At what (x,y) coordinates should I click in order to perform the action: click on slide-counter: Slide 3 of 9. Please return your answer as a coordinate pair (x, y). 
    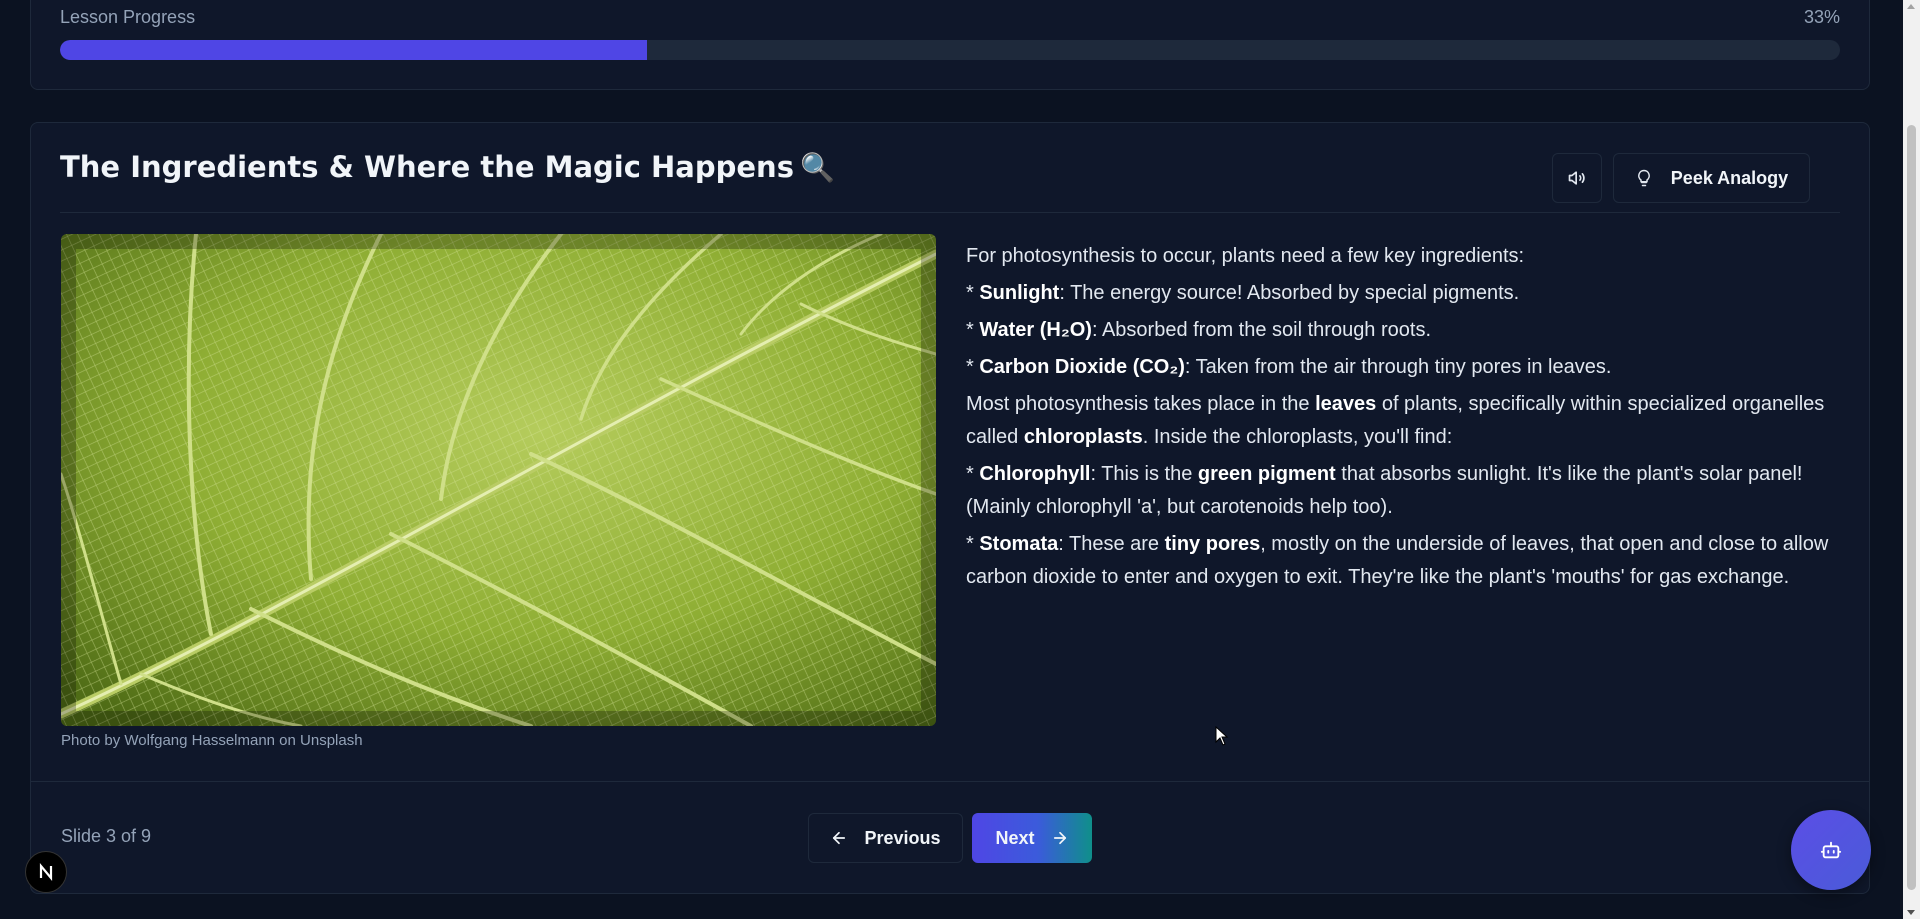
    Looking at the image, I should click on (106, 836).